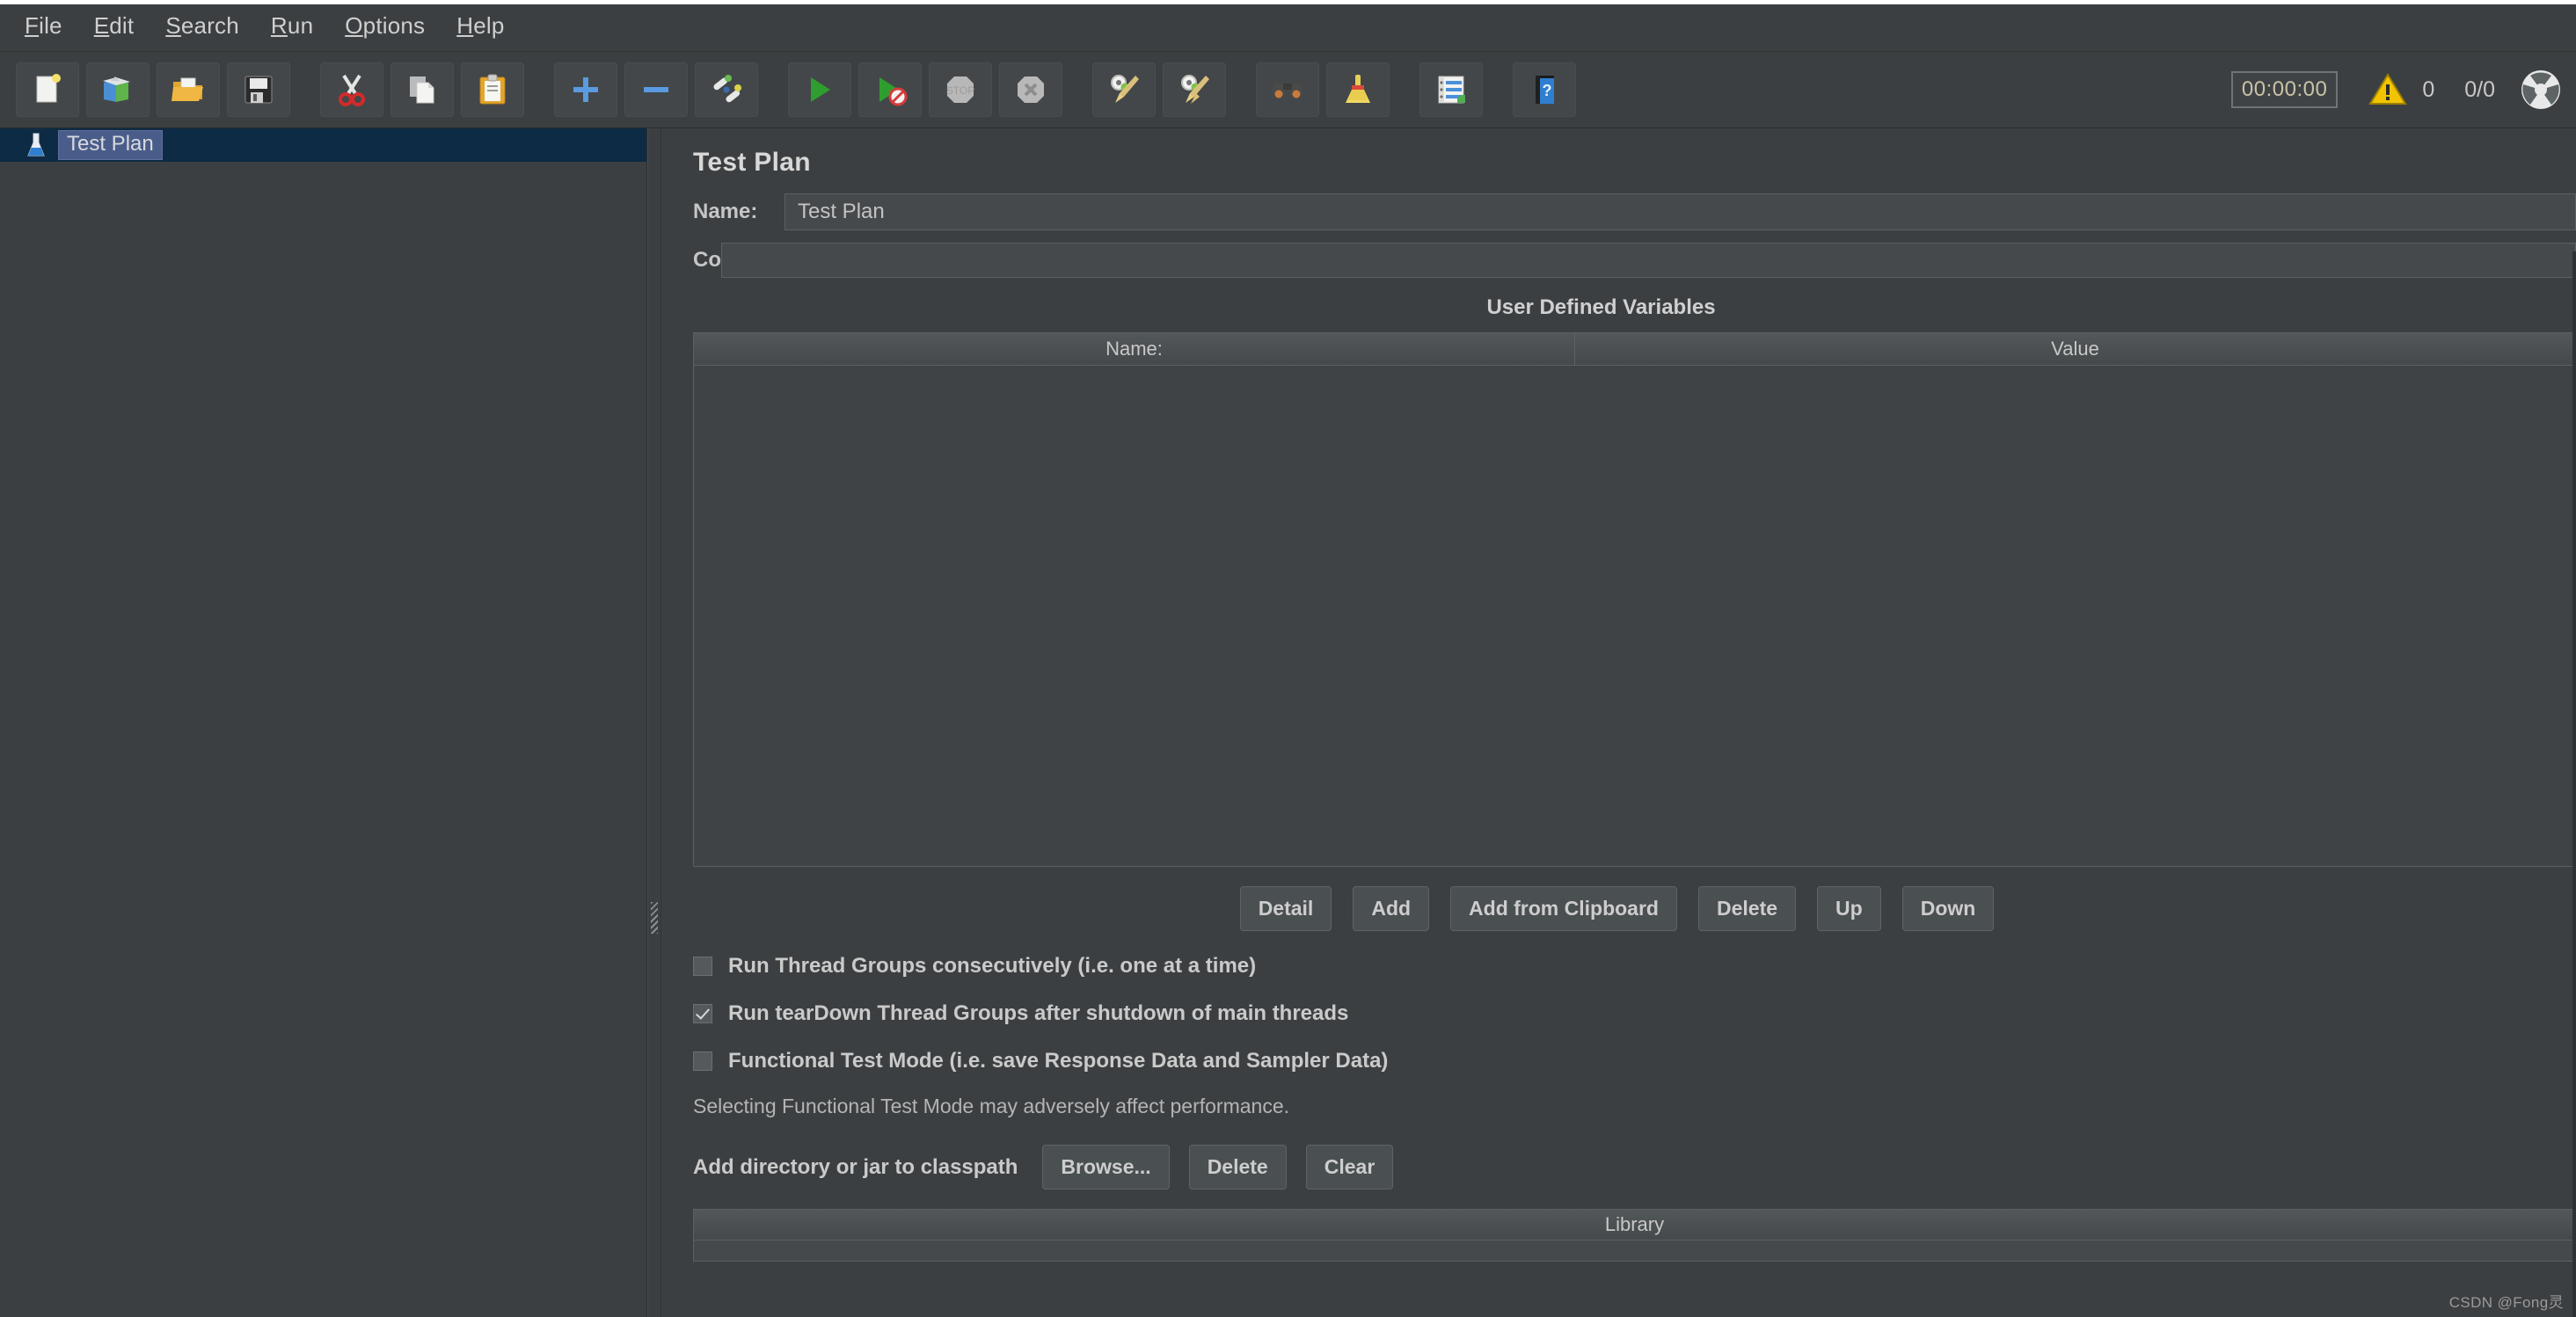 This screenshot has width=2576, height=1317. What do you see at coordinates (654, 918) in the screenshot?
I see `split-divider-grip` at bounding box center [654, 918].